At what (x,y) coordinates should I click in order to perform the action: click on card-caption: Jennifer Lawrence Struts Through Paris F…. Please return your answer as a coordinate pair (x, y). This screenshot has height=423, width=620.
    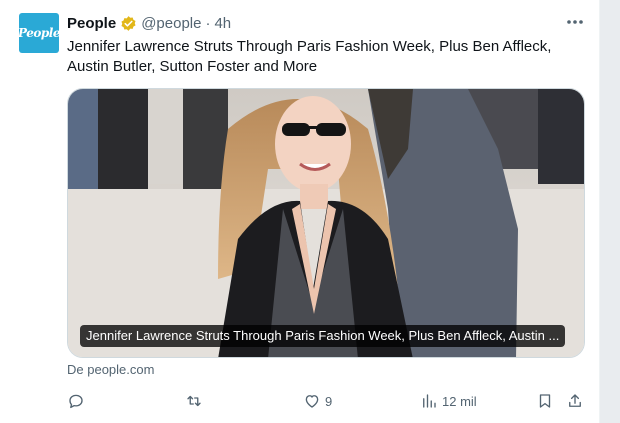
    Looking at the image, I should click on (323, 336).